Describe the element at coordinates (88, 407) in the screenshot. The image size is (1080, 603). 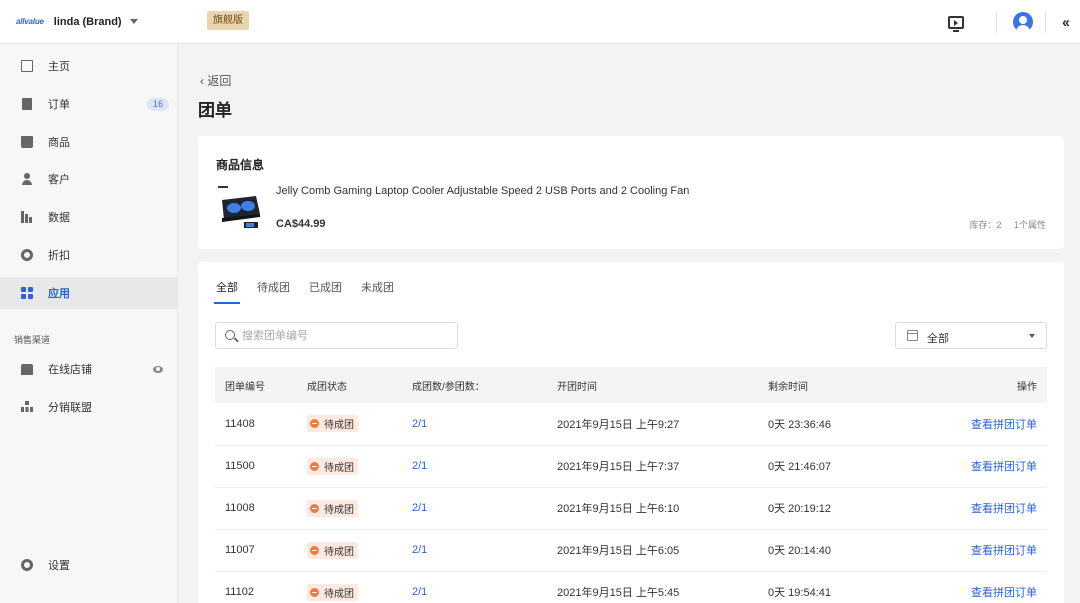
I see `sidebar-item-affiliate: 分销联盟` at that location.